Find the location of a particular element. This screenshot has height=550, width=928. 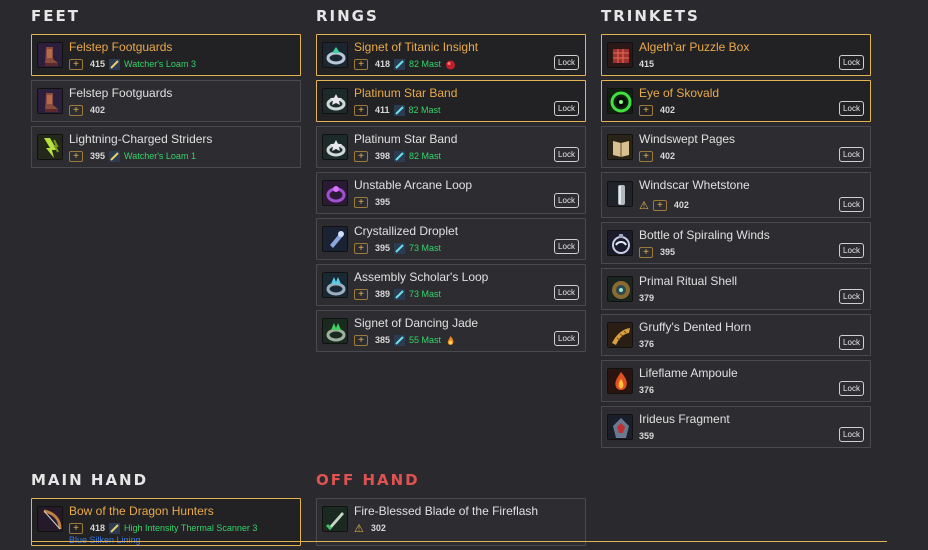

item-level: 376 is located at coordinates (647, 390).